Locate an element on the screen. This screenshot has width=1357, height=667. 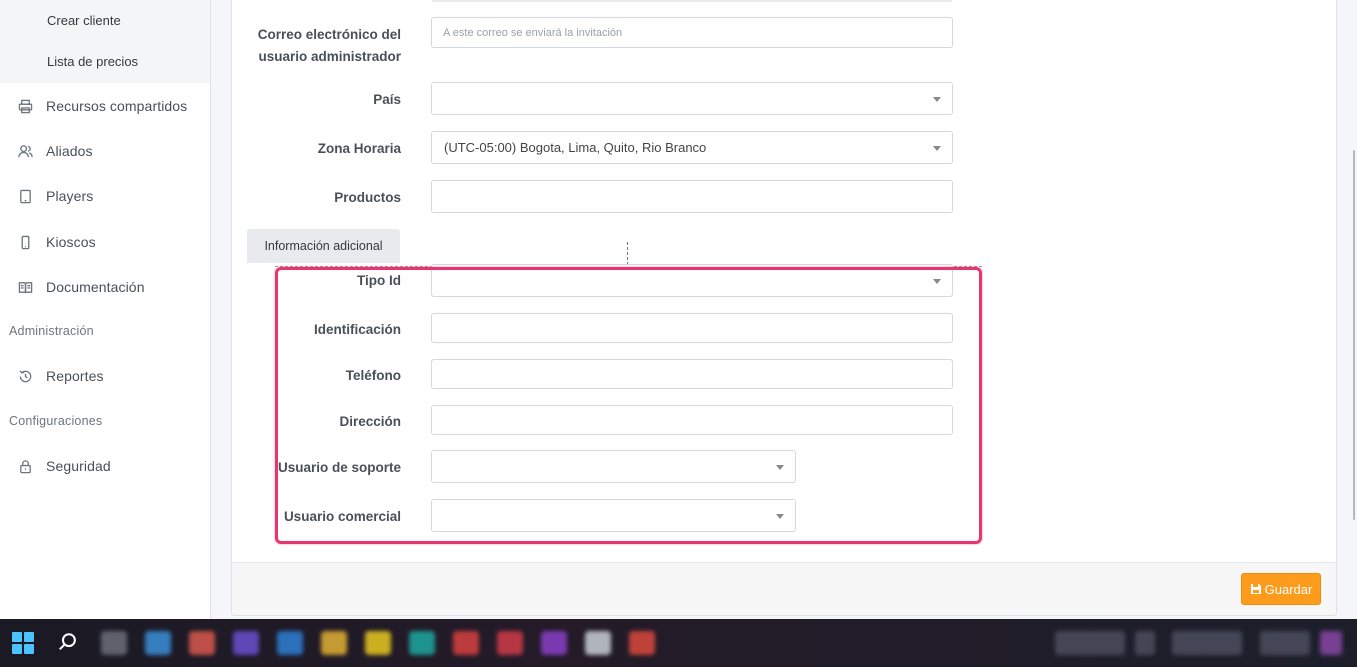
sidebar-item-label: Seguridad is located at coordinates (78, 466).